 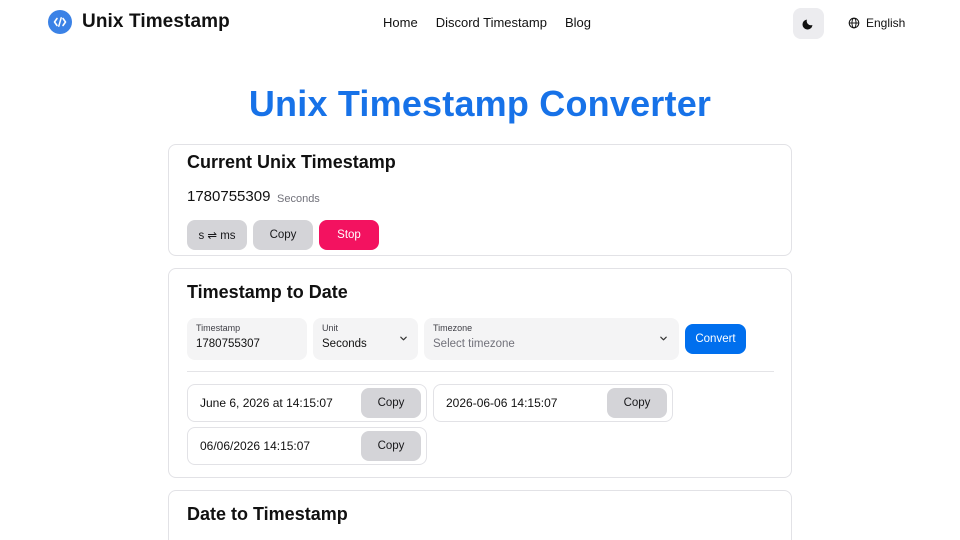 I want to click on language-selector: English, so click(x=876, y=23).